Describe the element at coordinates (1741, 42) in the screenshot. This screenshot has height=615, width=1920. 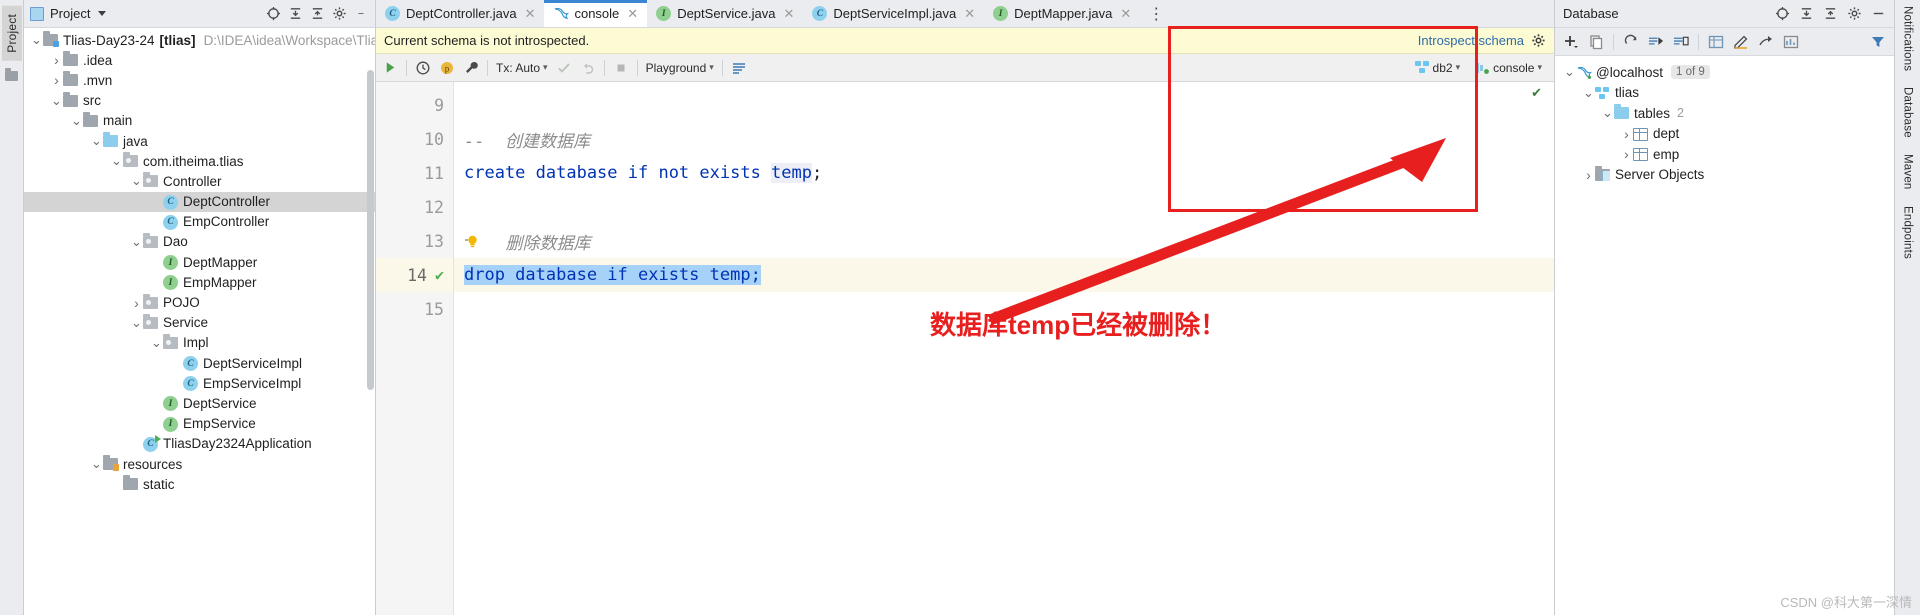
I see `edit-icon` at that location.